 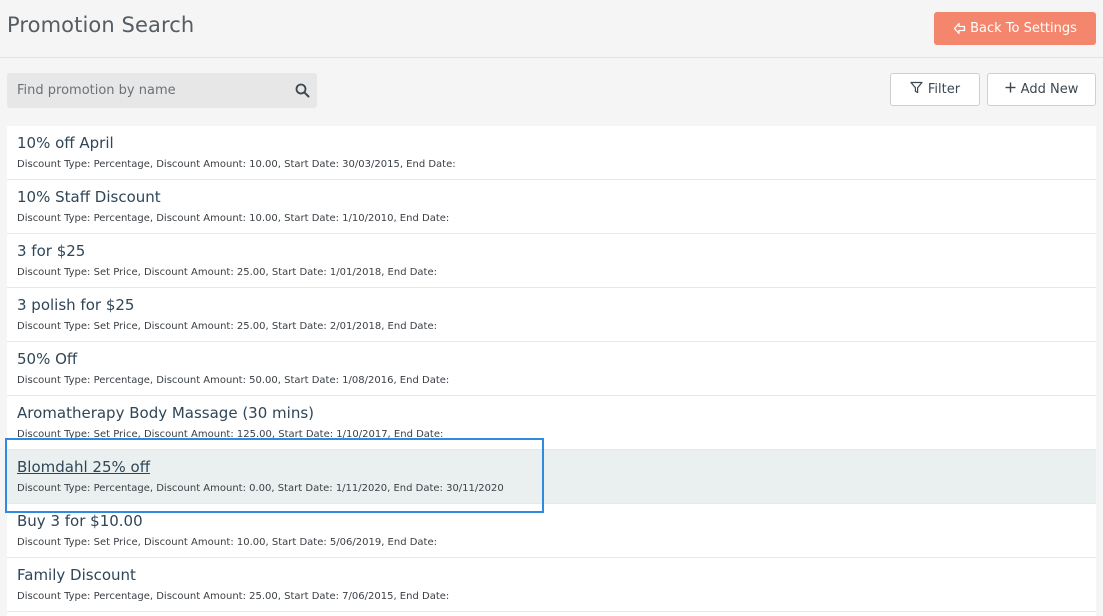 What do you see at coordinates (1010, 89) in the screenshot?
I see `plus-icon` at bounding box center [1010, 89].